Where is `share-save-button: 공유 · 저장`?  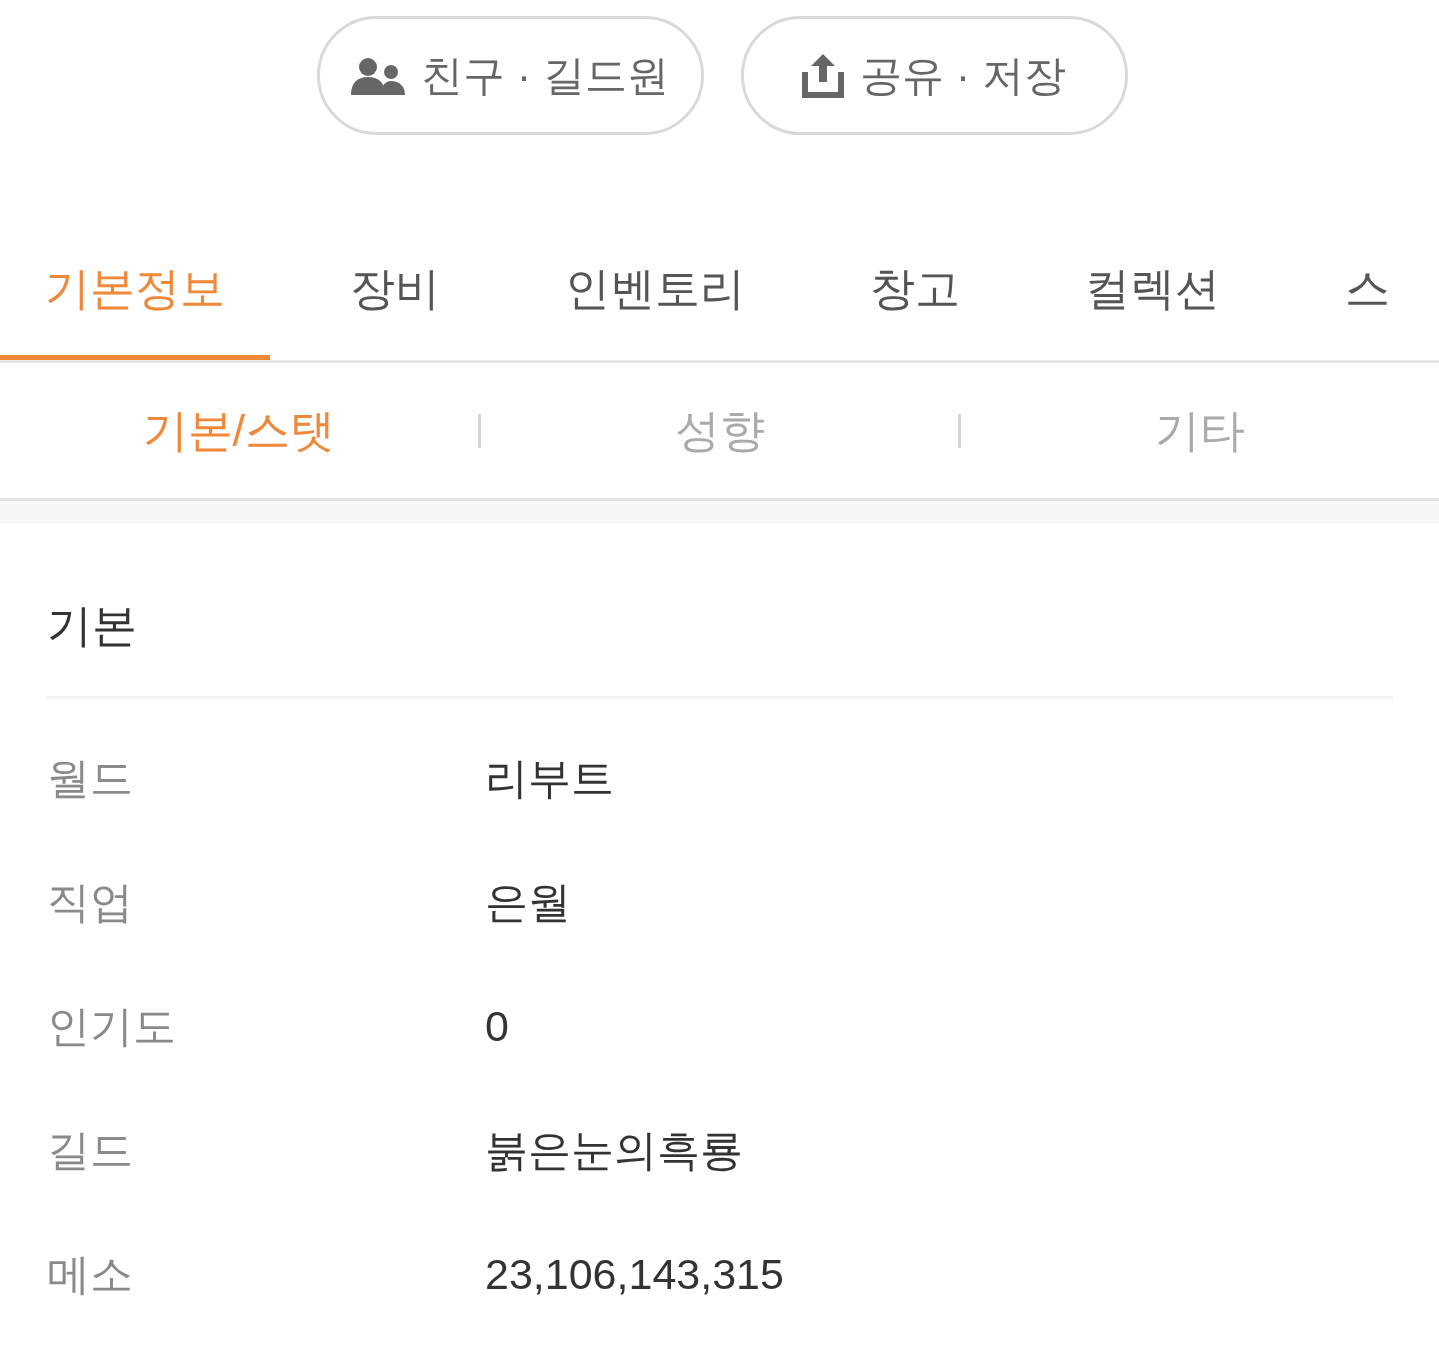 share-save-button: 공유 · 저장 is located at coordinates (934, 75).